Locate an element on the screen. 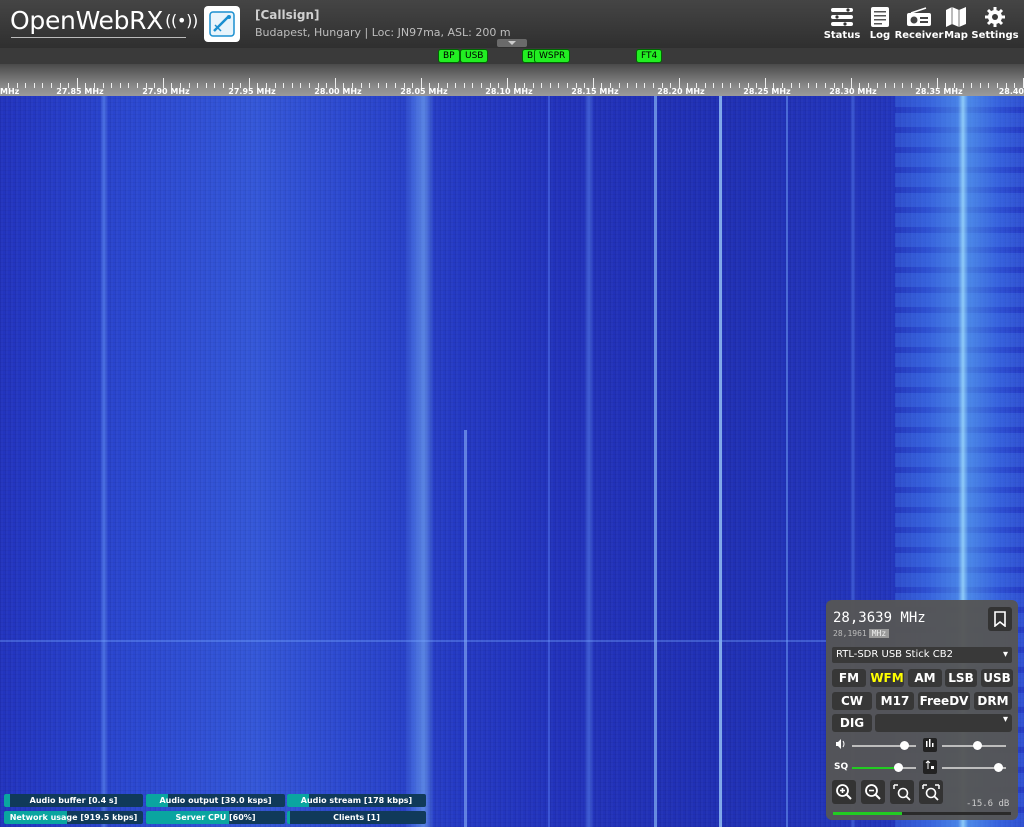 The height and width of the screenshot is (827, 1024). zoom-reset-icon is located at coordinates (931, 792).